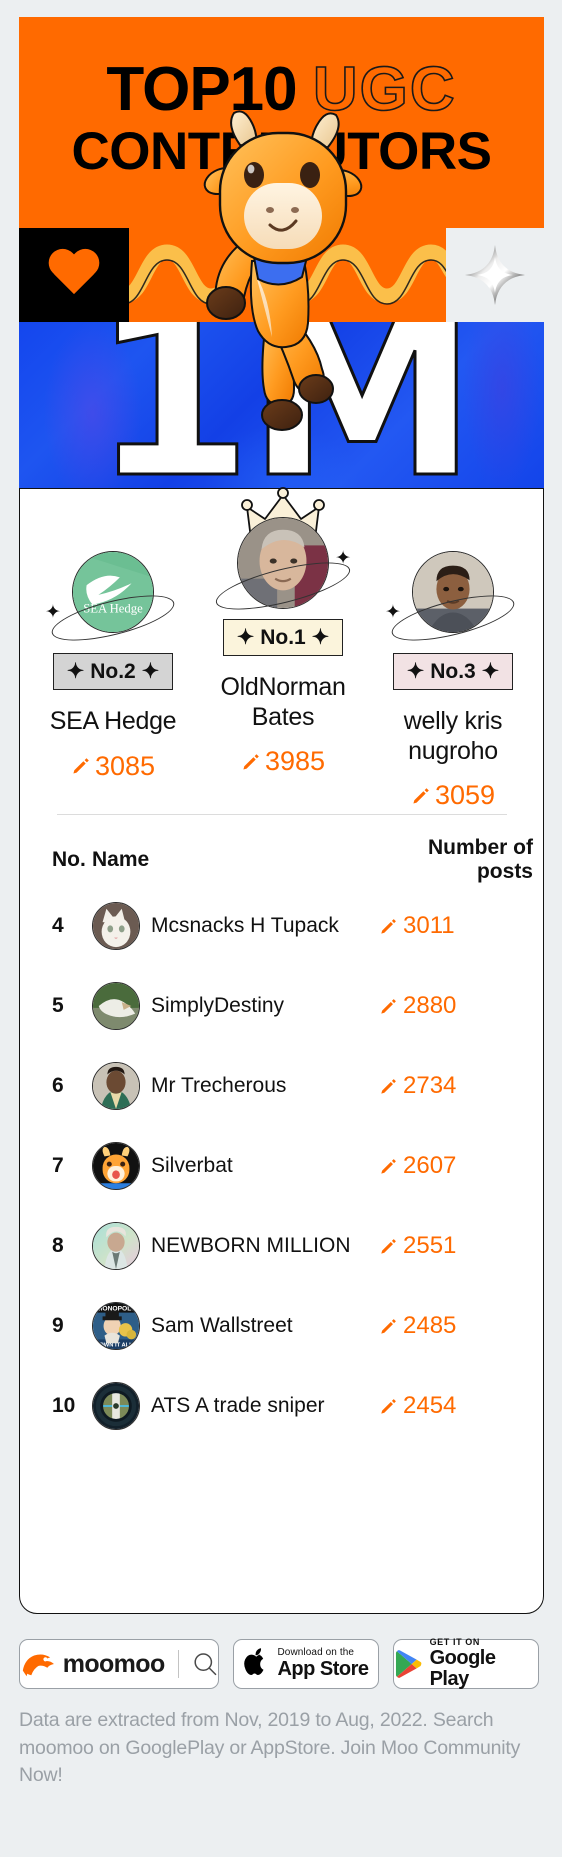  Describe the element at coordinates (114, 1663) in the screenshot. I see `moomoo-wordmark: moomoo` at that location.